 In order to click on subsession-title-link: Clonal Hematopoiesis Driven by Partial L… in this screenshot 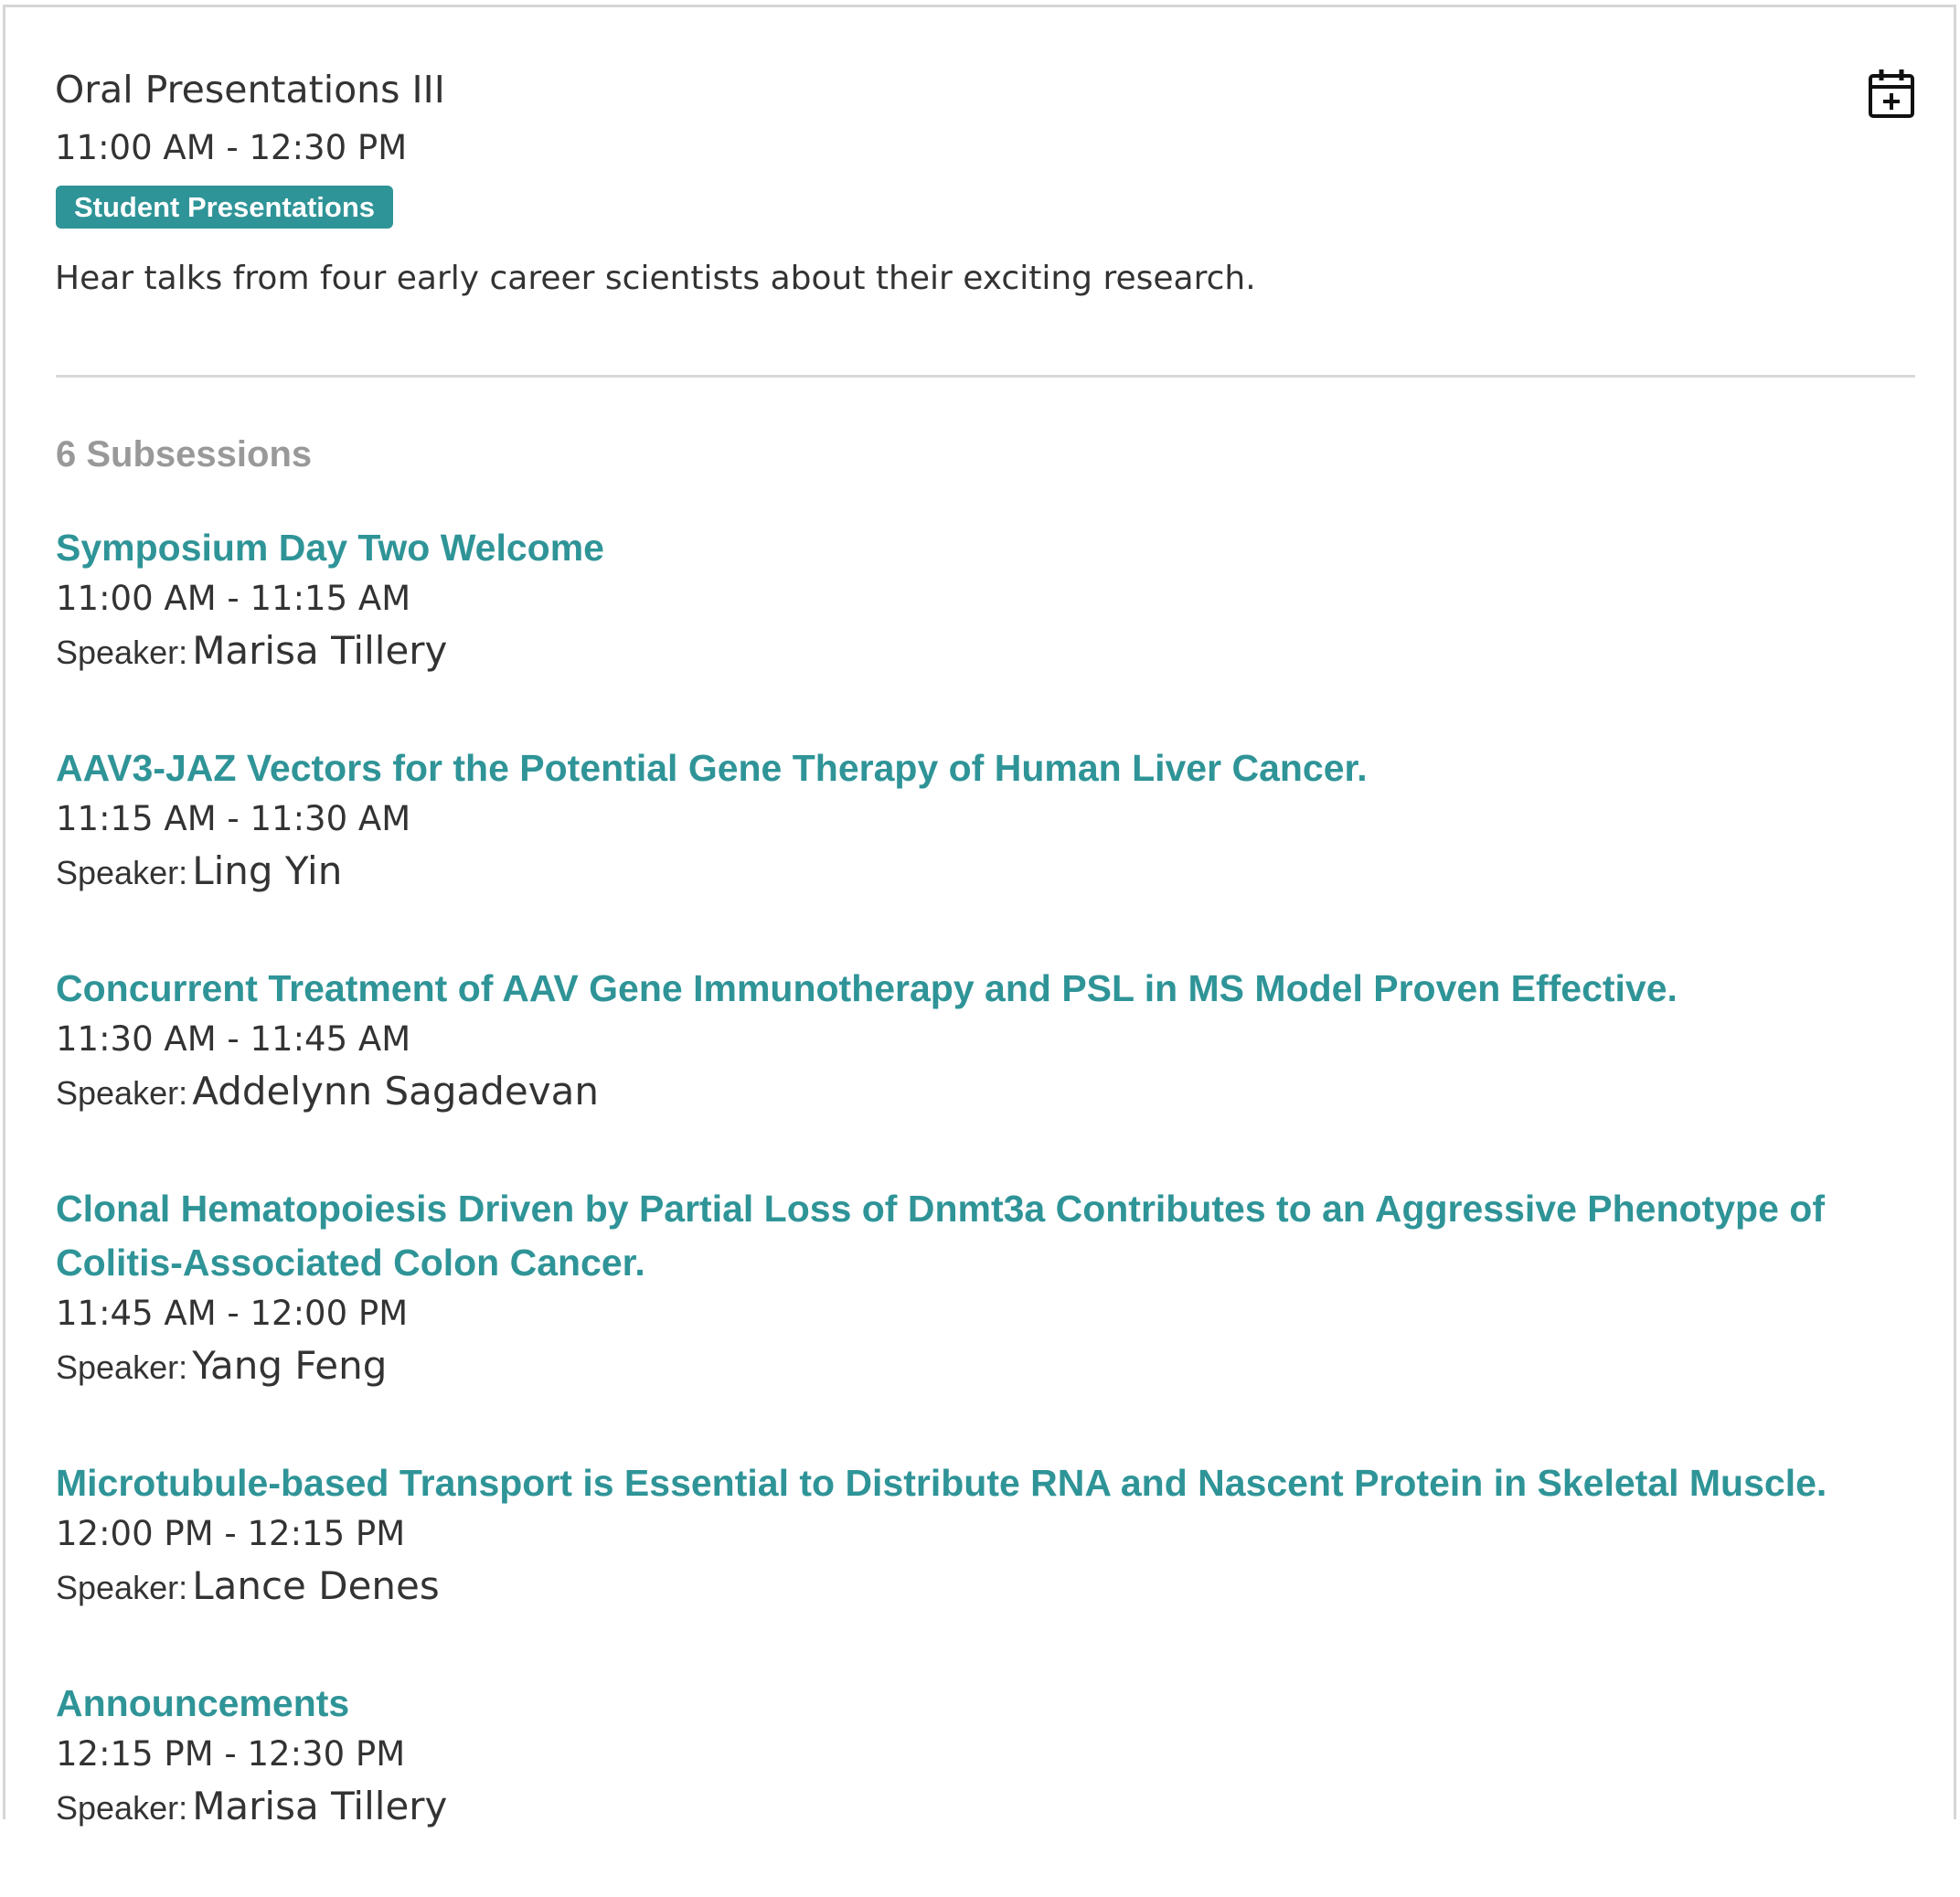, I will do `click(993, 1236)`.